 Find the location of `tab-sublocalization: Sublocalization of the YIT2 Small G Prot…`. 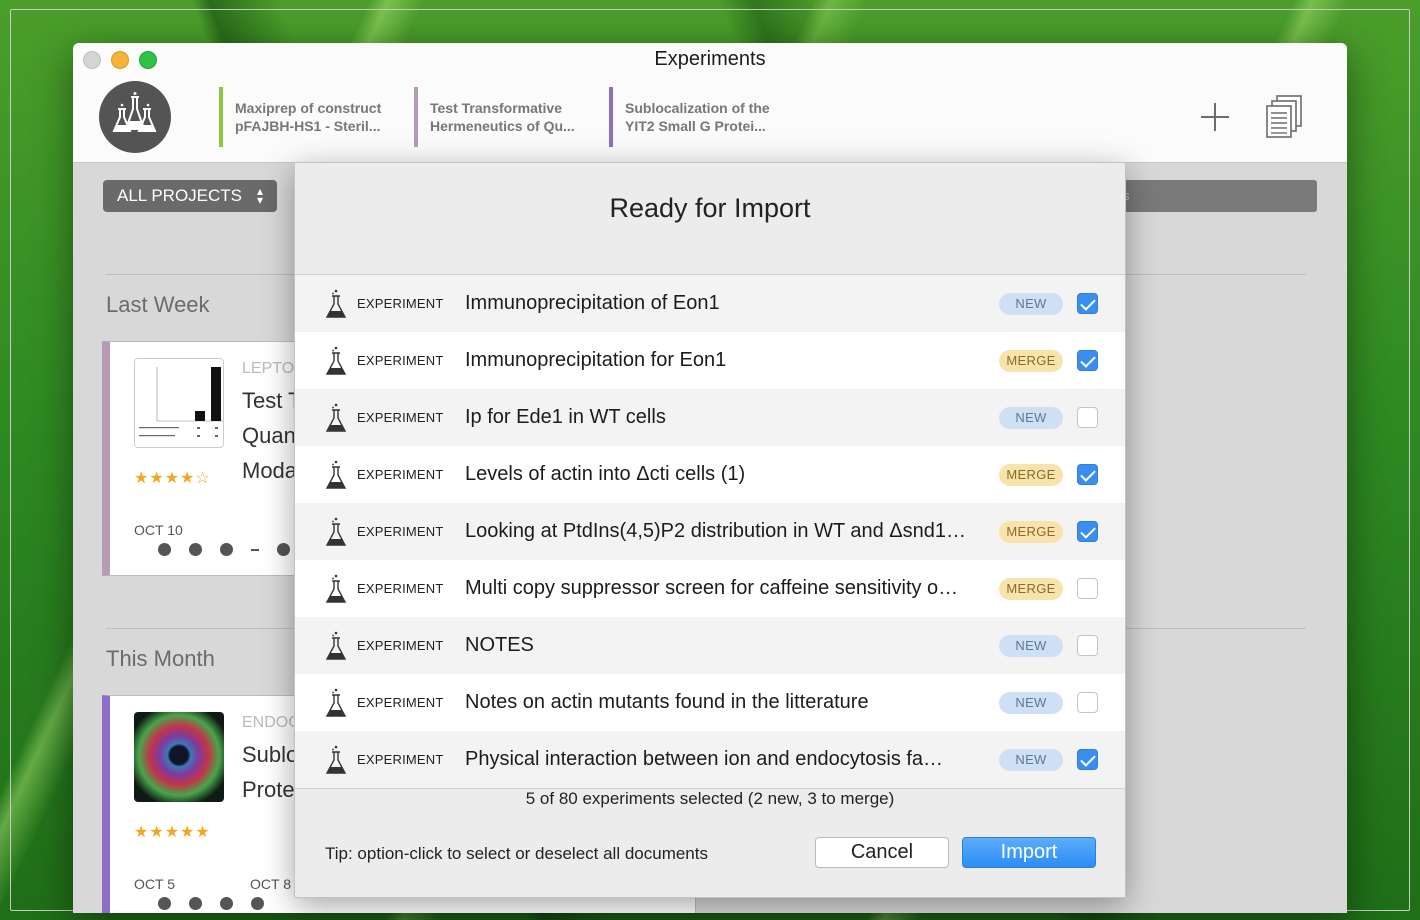

tab-sublocalization: Sublocalization of the YIT2 Small G Prot… is located at coordinates (689, 117).